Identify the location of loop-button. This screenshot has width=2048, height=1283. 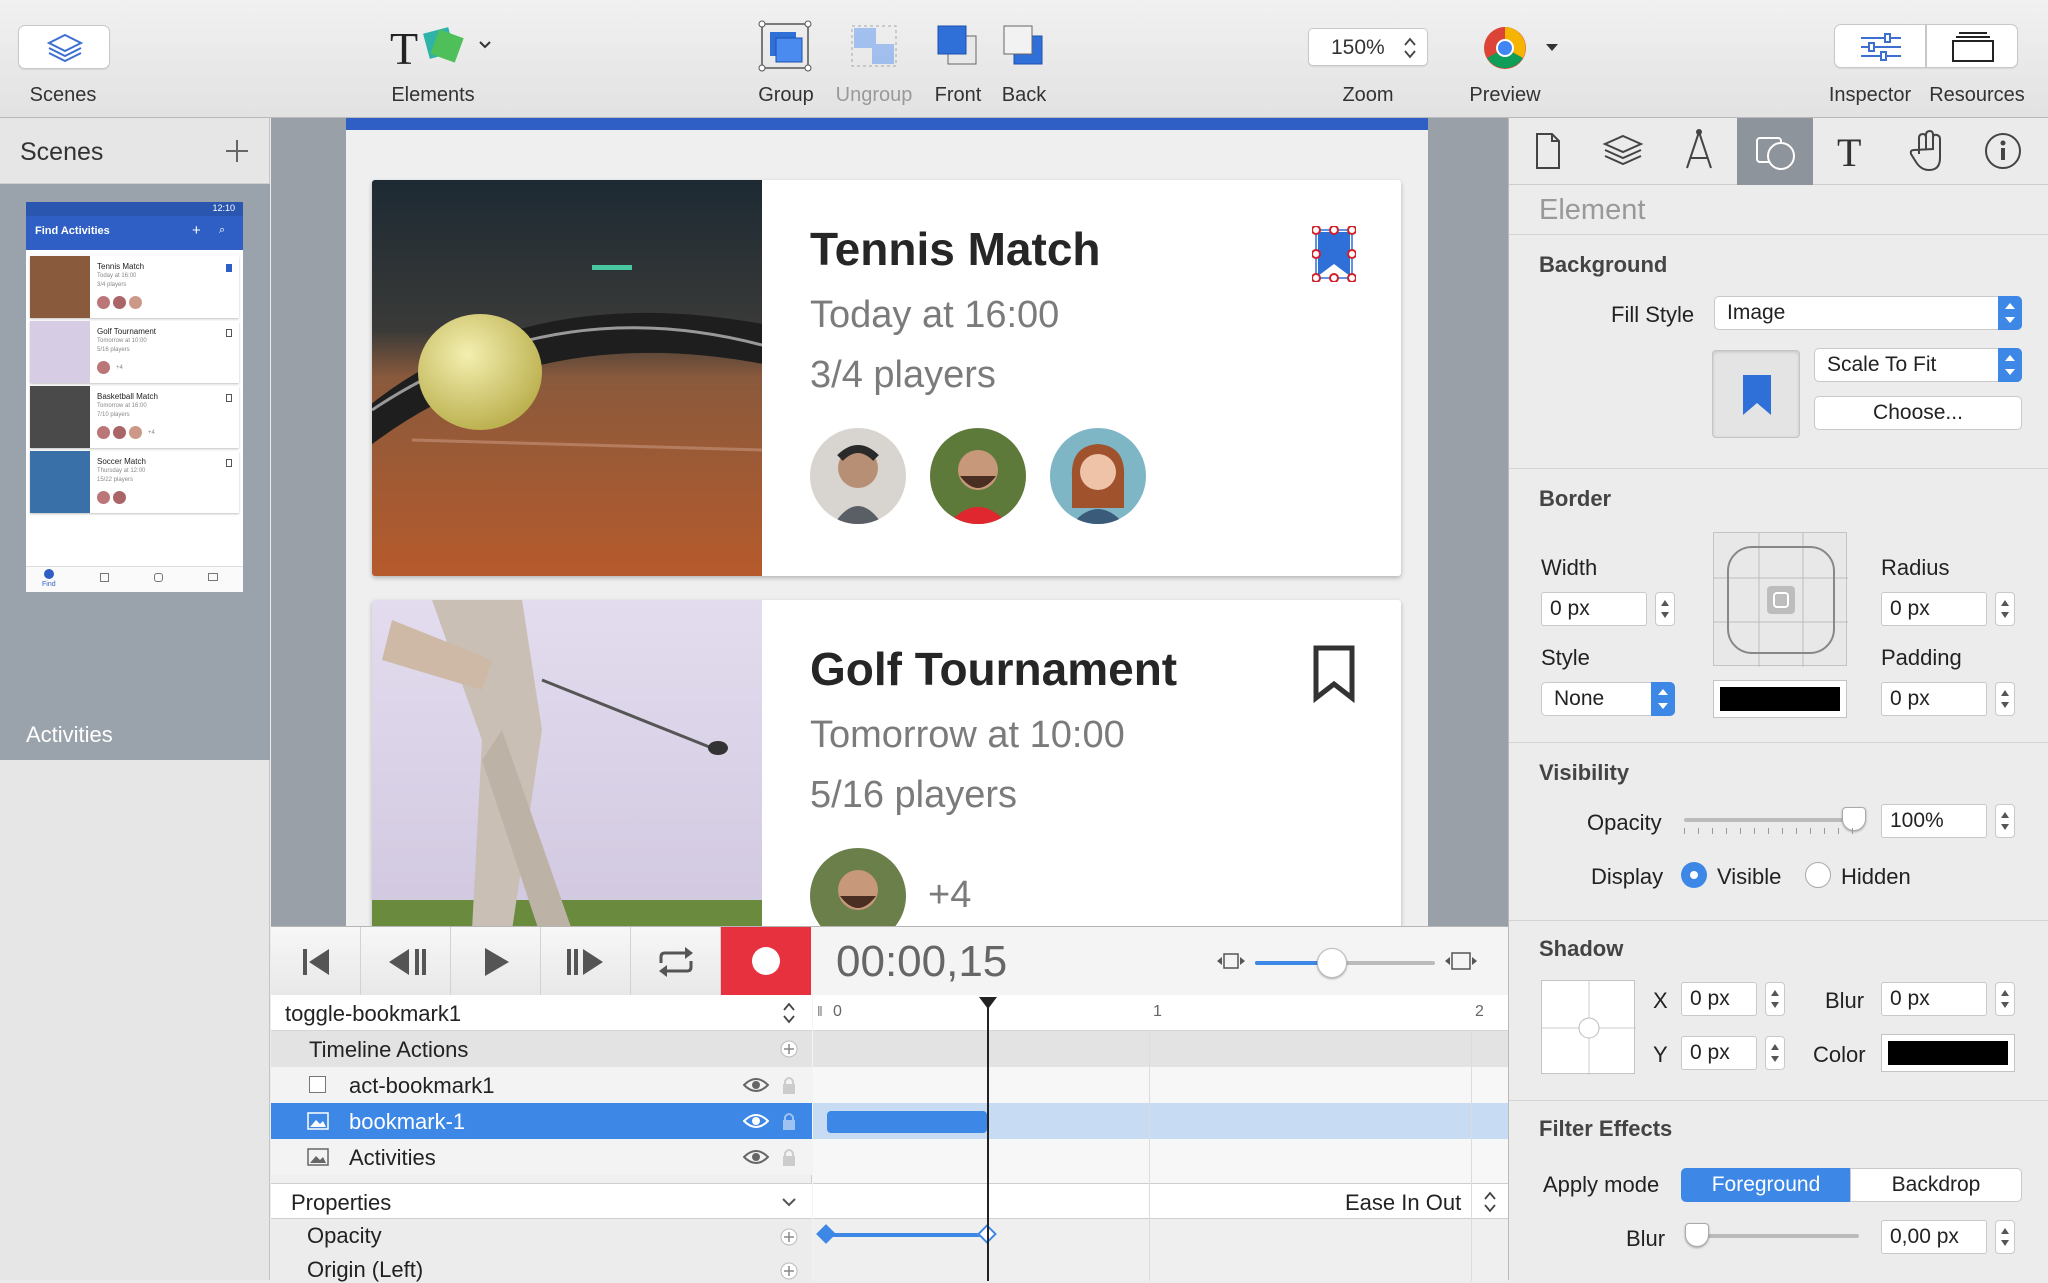
(676, 961).